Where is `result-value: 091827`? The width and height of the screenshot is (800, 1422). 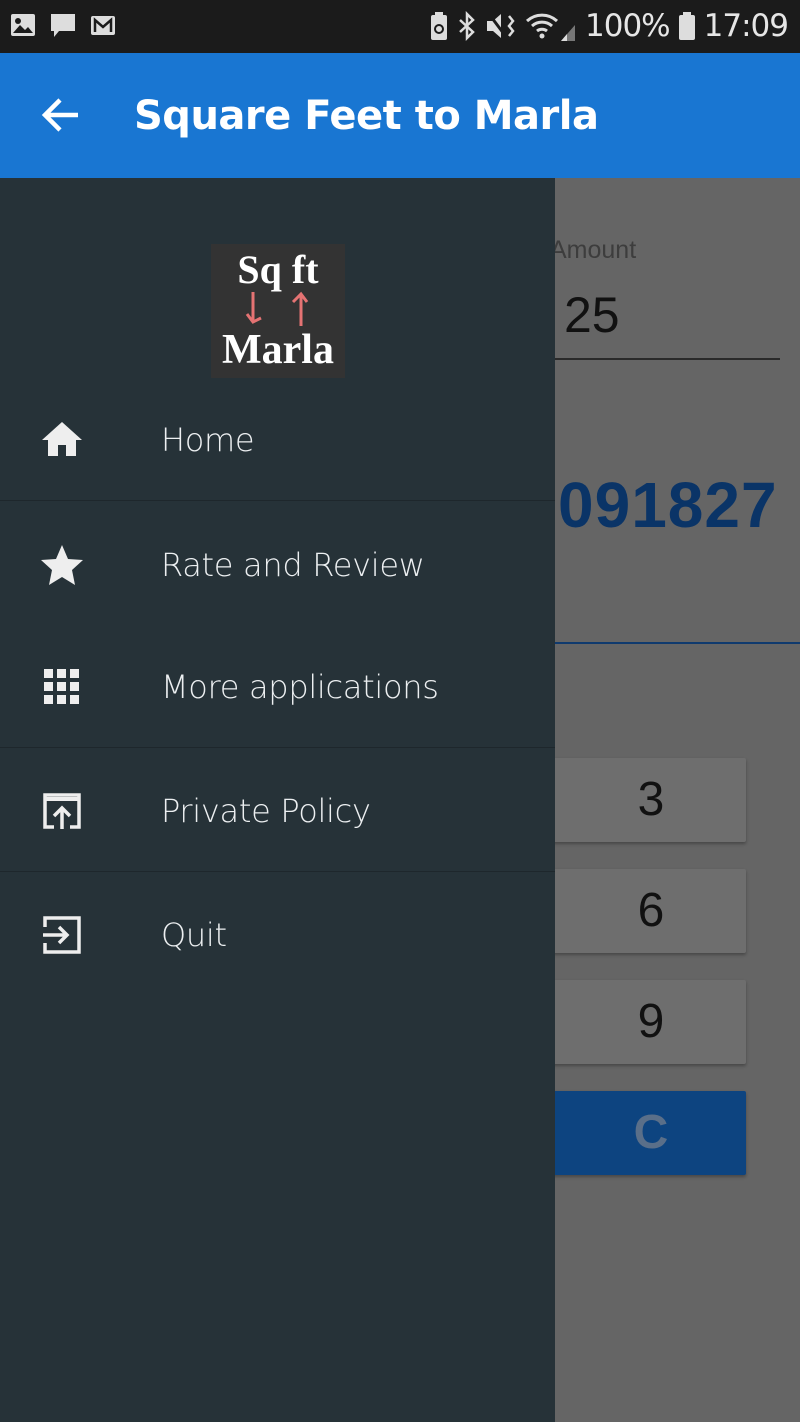
result-value: 091827 is located at coordinates (668, 505).